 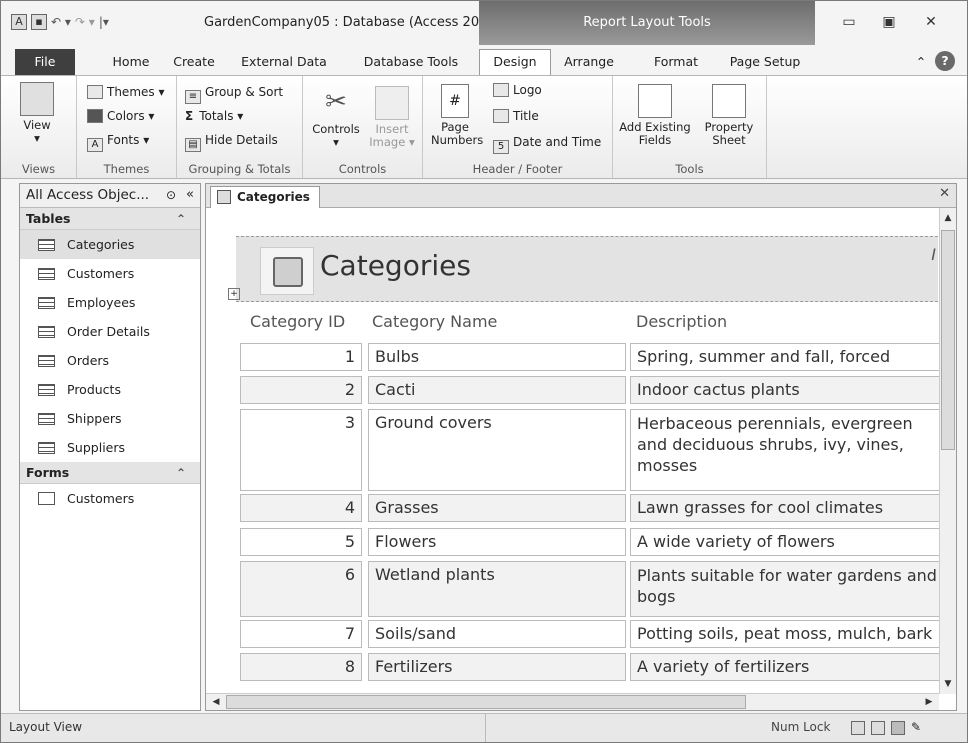 What do you see at coordinates (517, 90) in the screenshot?
I see `logo-button: Logo` at bounding box center [517, 90].